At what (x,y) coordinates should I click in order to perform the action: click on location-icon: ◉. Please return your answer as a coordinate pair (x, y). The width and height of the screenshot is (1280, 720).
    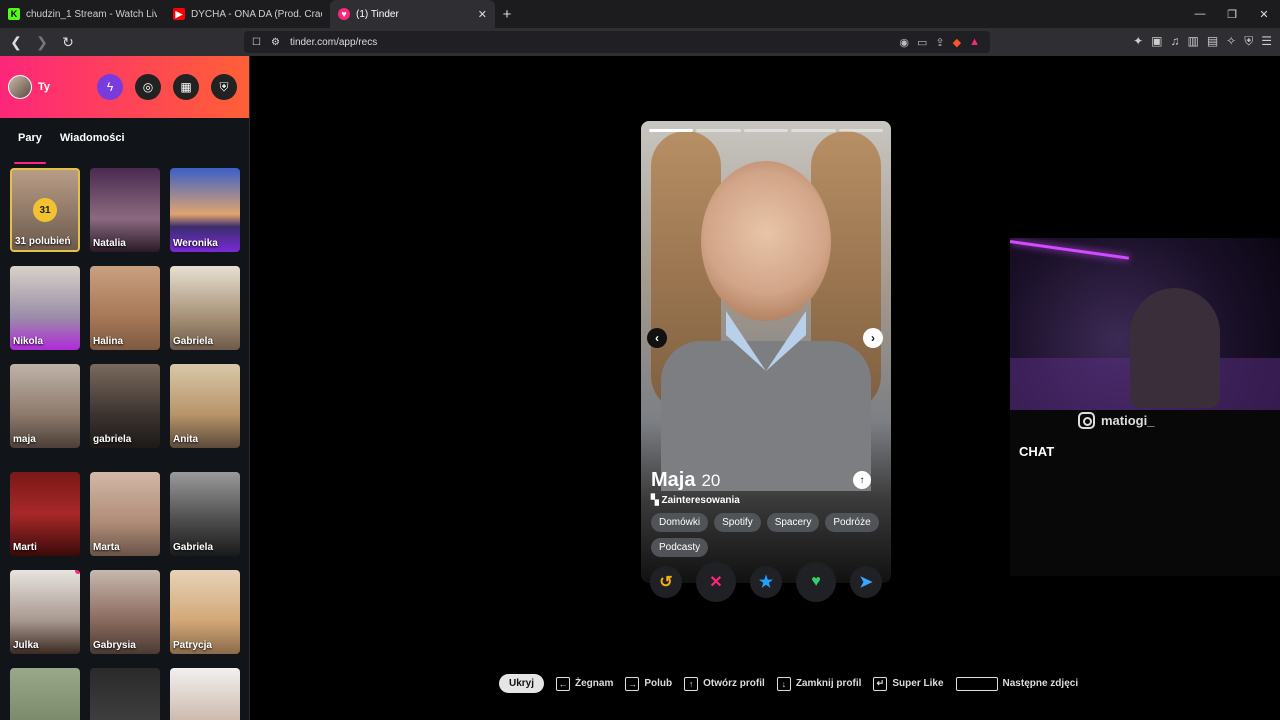
    Looking at the image, I should click on (904, 42).